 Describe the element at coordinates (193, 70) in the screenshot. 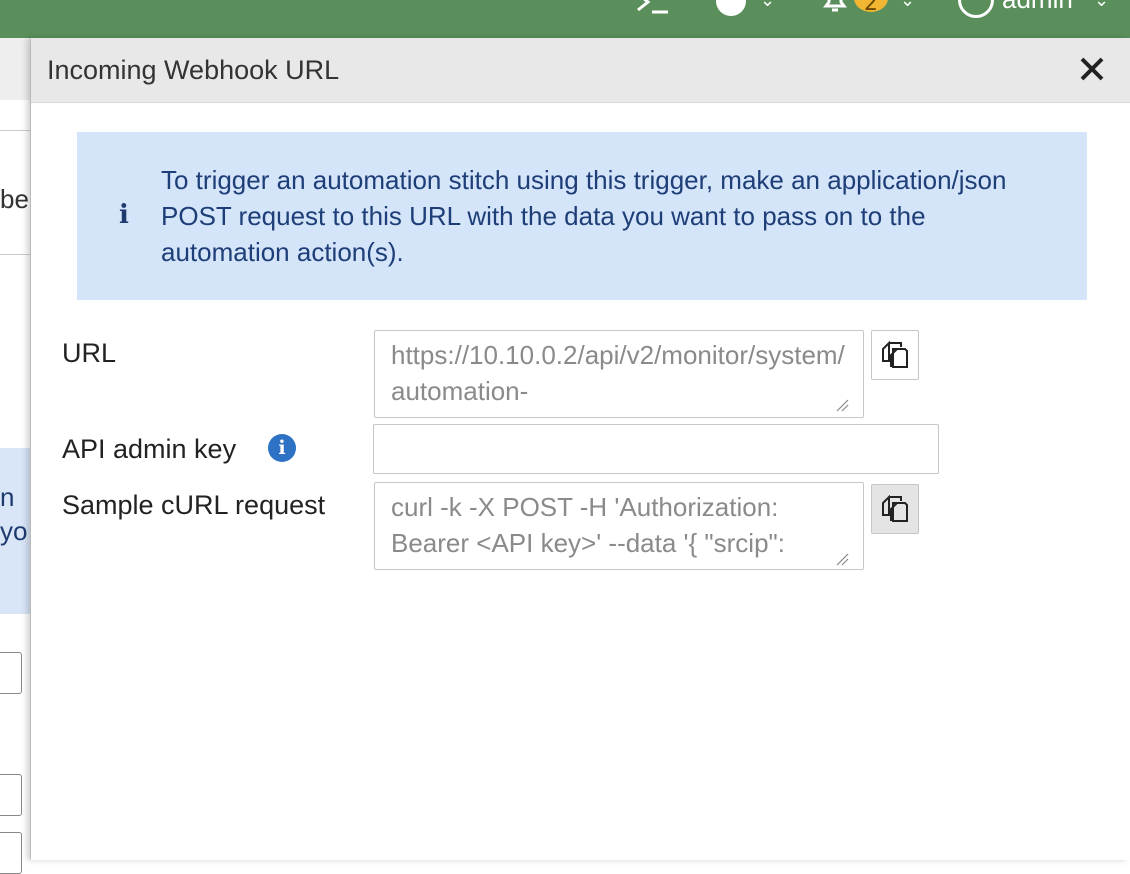

I see `panel-title: Incoming Webhook URL` at that location.